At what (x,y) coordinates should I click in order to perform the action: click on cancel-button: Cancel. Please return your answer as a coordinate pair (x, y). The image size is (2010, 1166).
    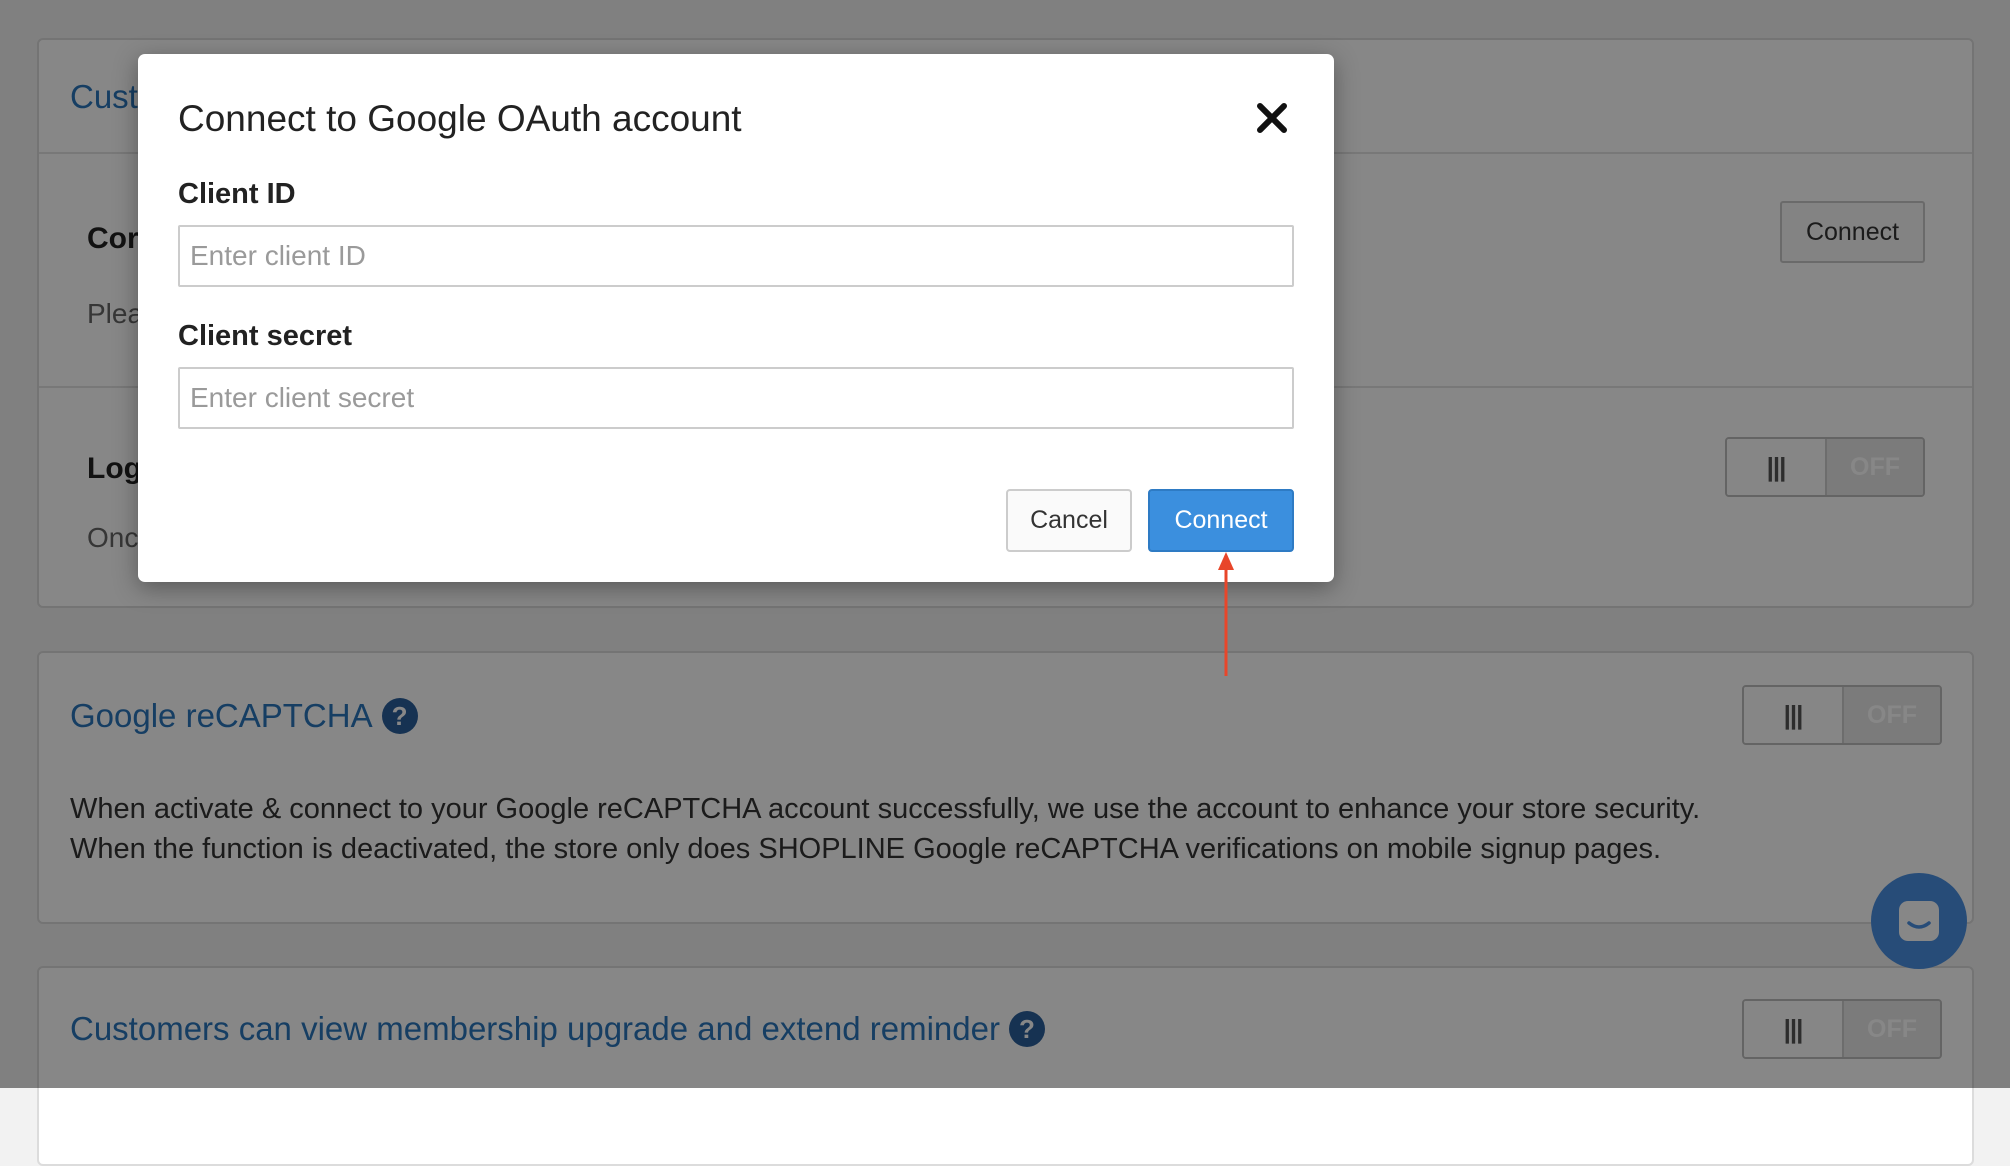
    Looking at the image, I should click on (1069, 520).